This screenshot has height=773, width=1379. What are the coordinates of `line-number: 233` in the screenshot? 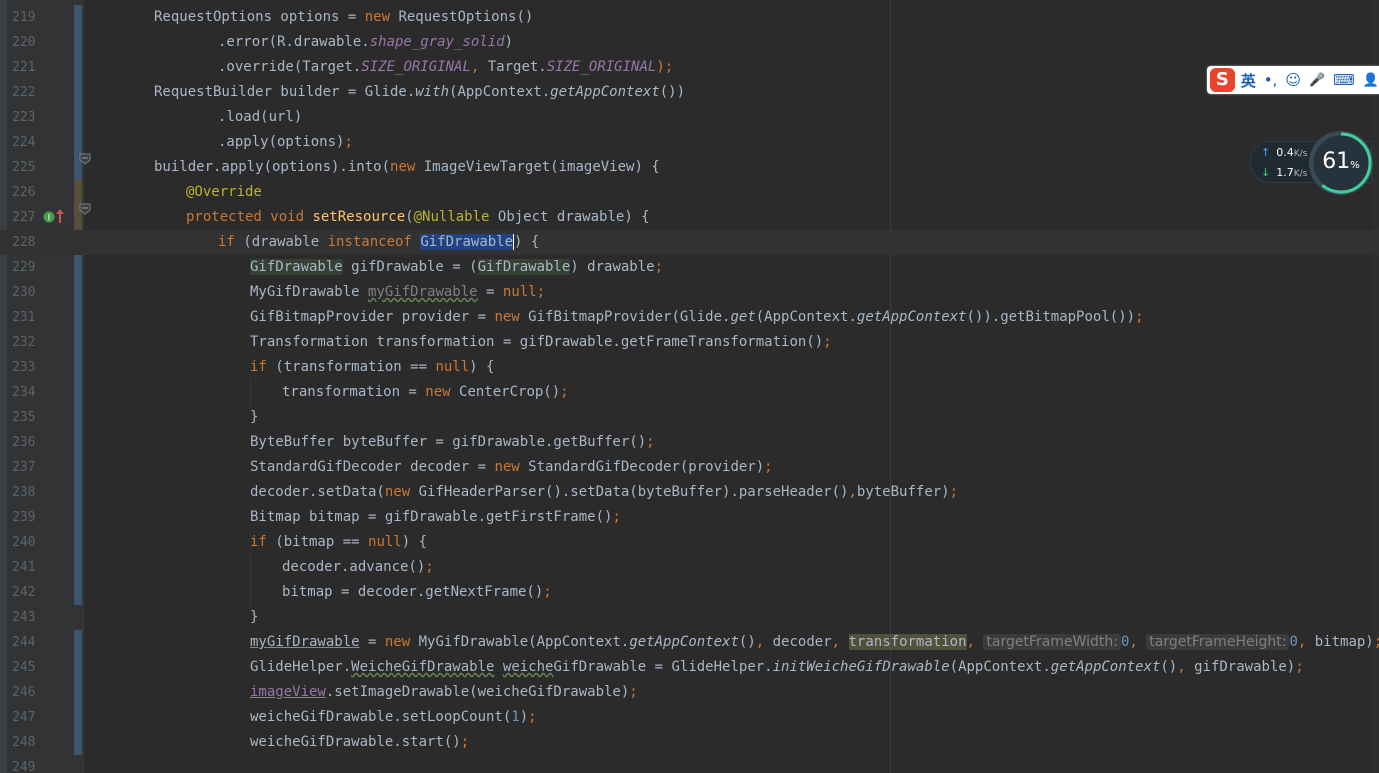 It's located at (24, 367).